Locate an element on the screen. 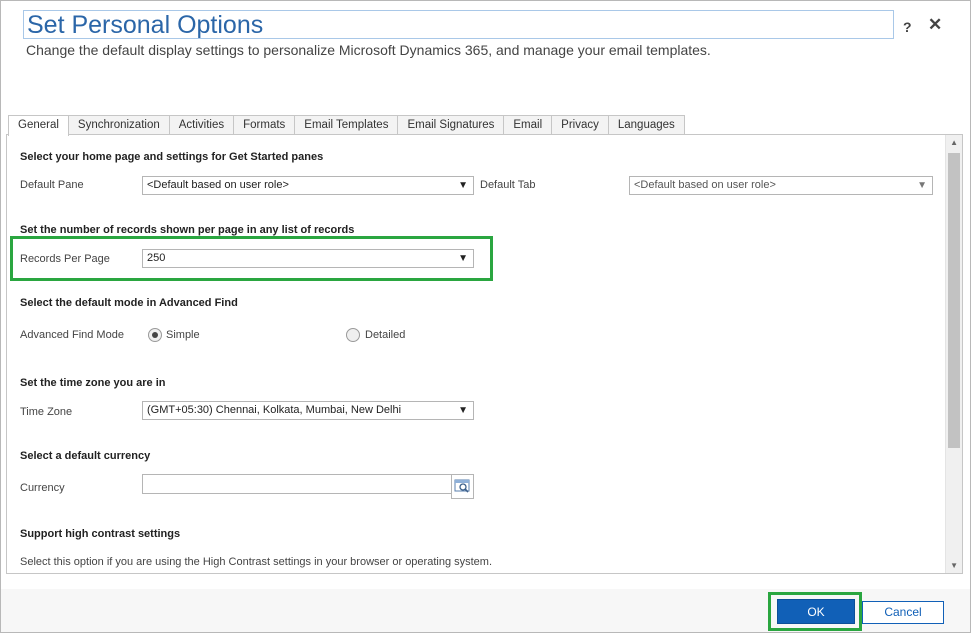 Image resolution: width=971 pixels, height=633 pixels. close-icon: ✕ is located at coordinates (935, 25).